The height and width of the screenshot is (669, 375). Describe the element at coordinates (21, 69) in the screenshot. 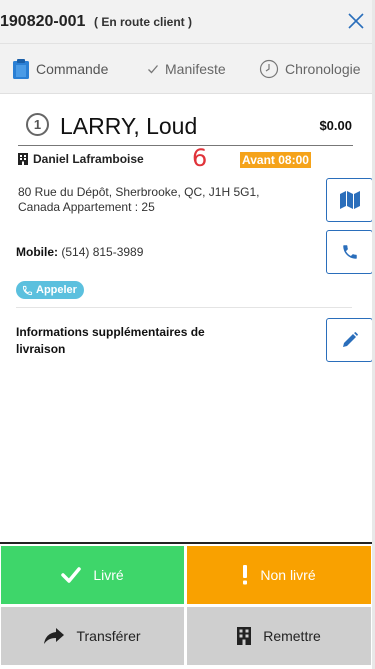

I see `clipboard-icon` at that location.